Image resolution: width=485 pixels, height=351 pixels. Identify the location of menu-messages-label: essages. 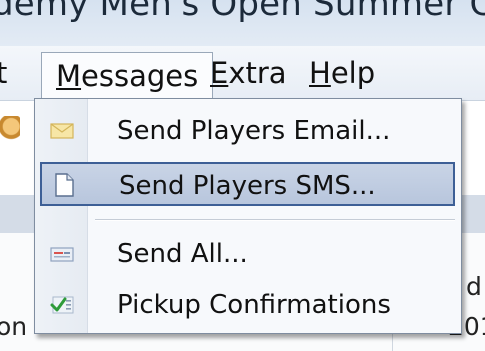
(140, 76).